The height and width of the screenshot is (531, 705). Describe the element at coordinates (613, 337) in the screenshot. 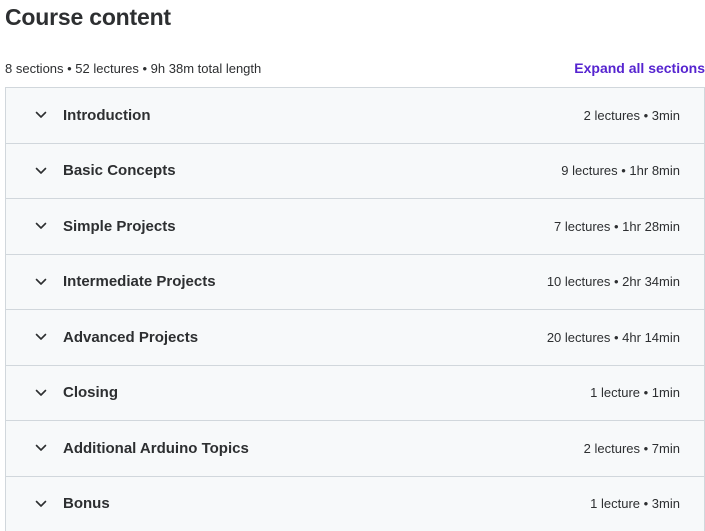

I see `section-meta: 20 lectures • 4hr 14min` at that location.